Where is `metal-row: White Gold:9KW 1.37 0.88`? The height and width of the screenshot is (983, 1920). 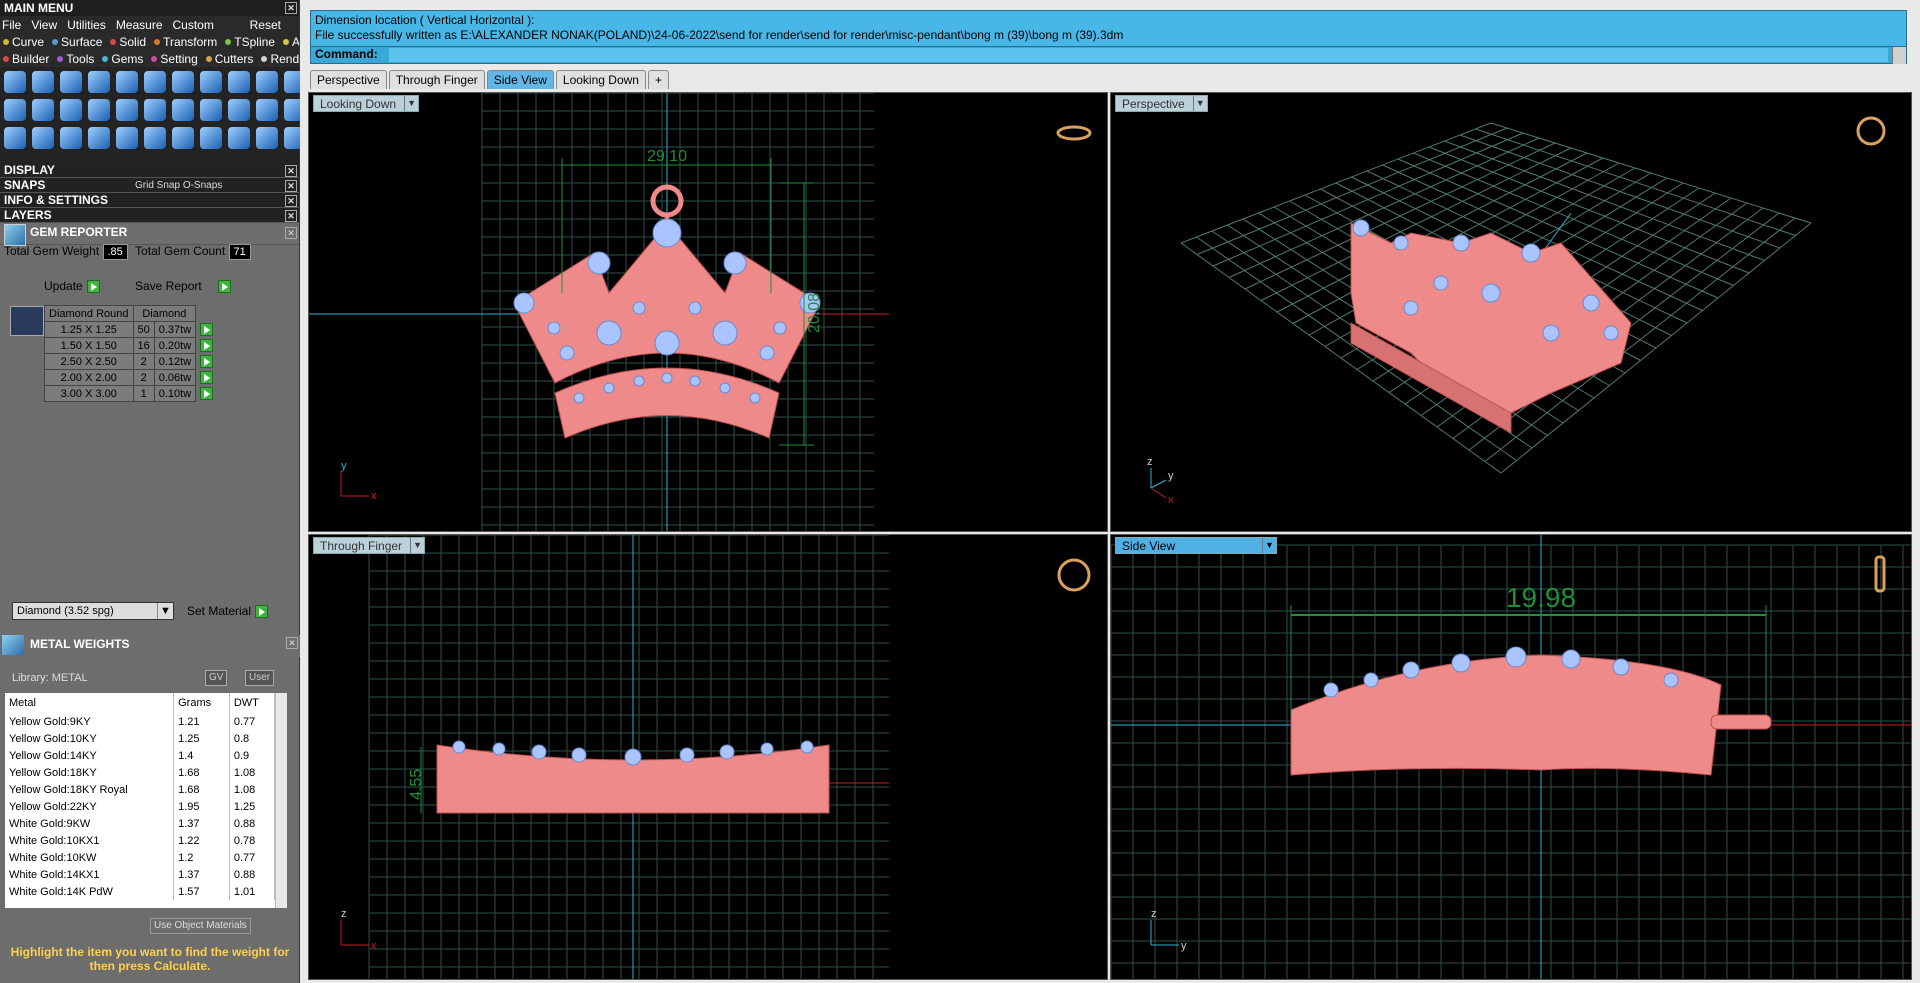
metal-row: White Gold:9KW 1.37 0.88 is located at coordinates (140, 823).